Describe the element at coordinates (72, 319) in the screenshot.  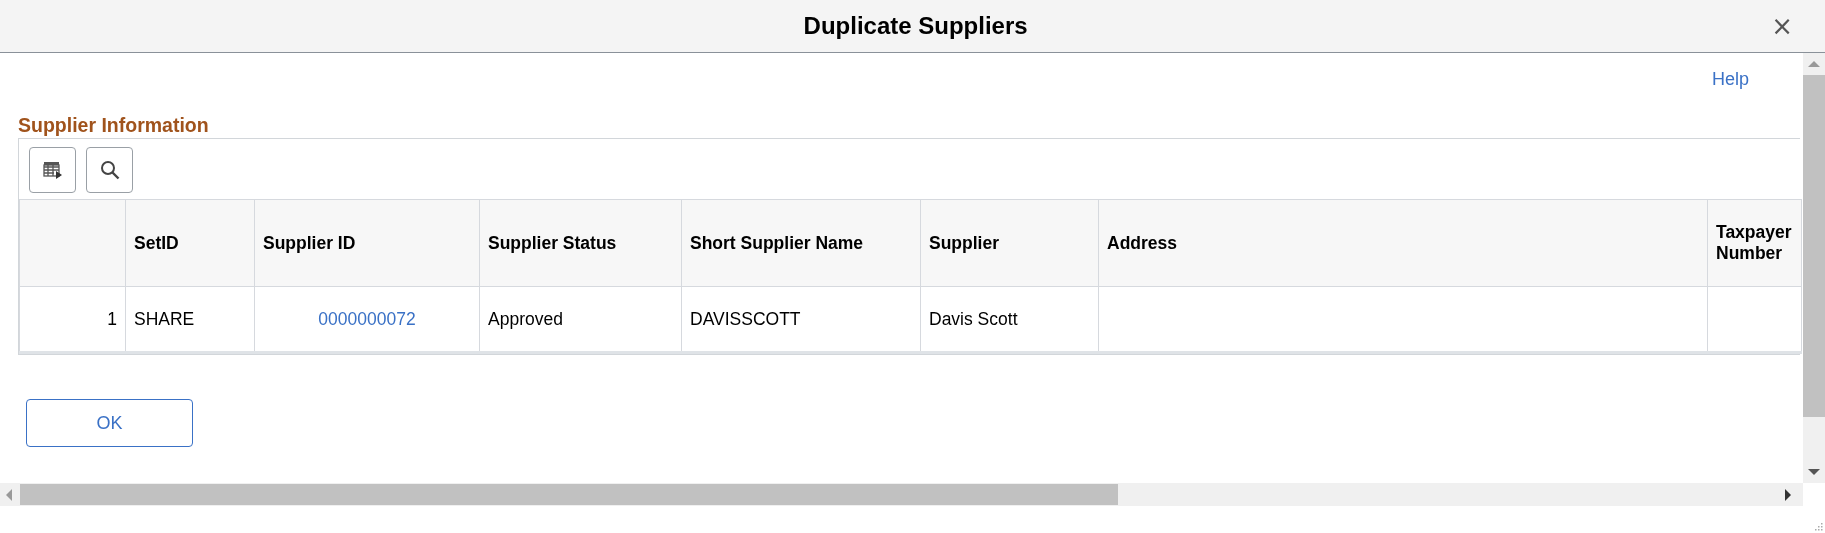
I see `row-number: 1` at that location.